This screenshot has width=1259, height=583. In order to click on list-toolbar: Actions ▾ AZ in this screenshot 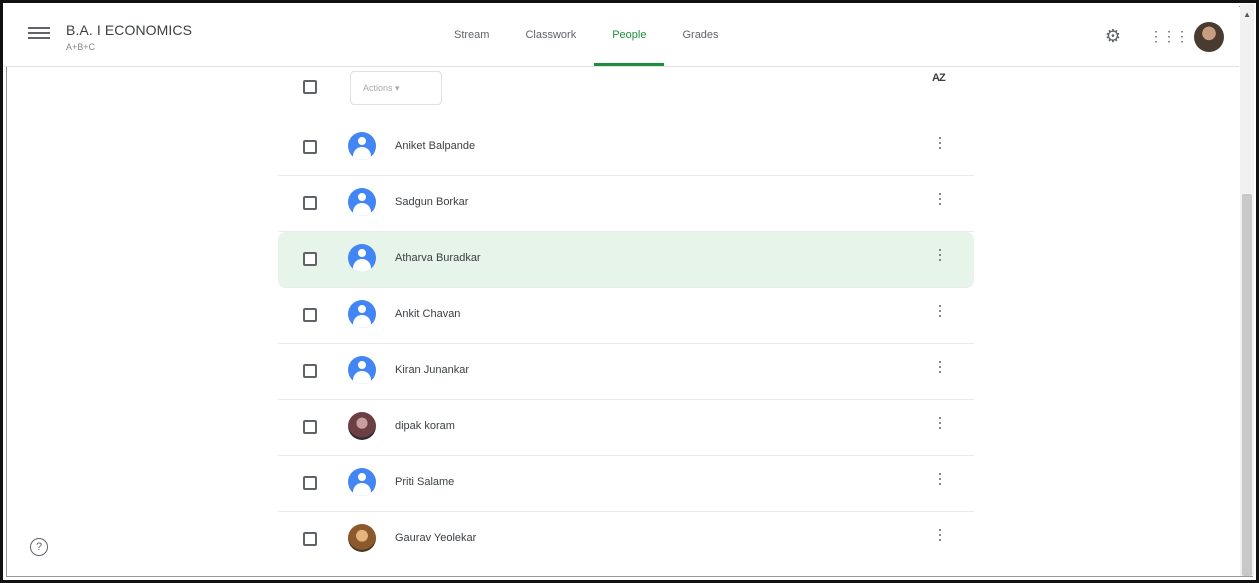, I will do `click(626, 93)`.